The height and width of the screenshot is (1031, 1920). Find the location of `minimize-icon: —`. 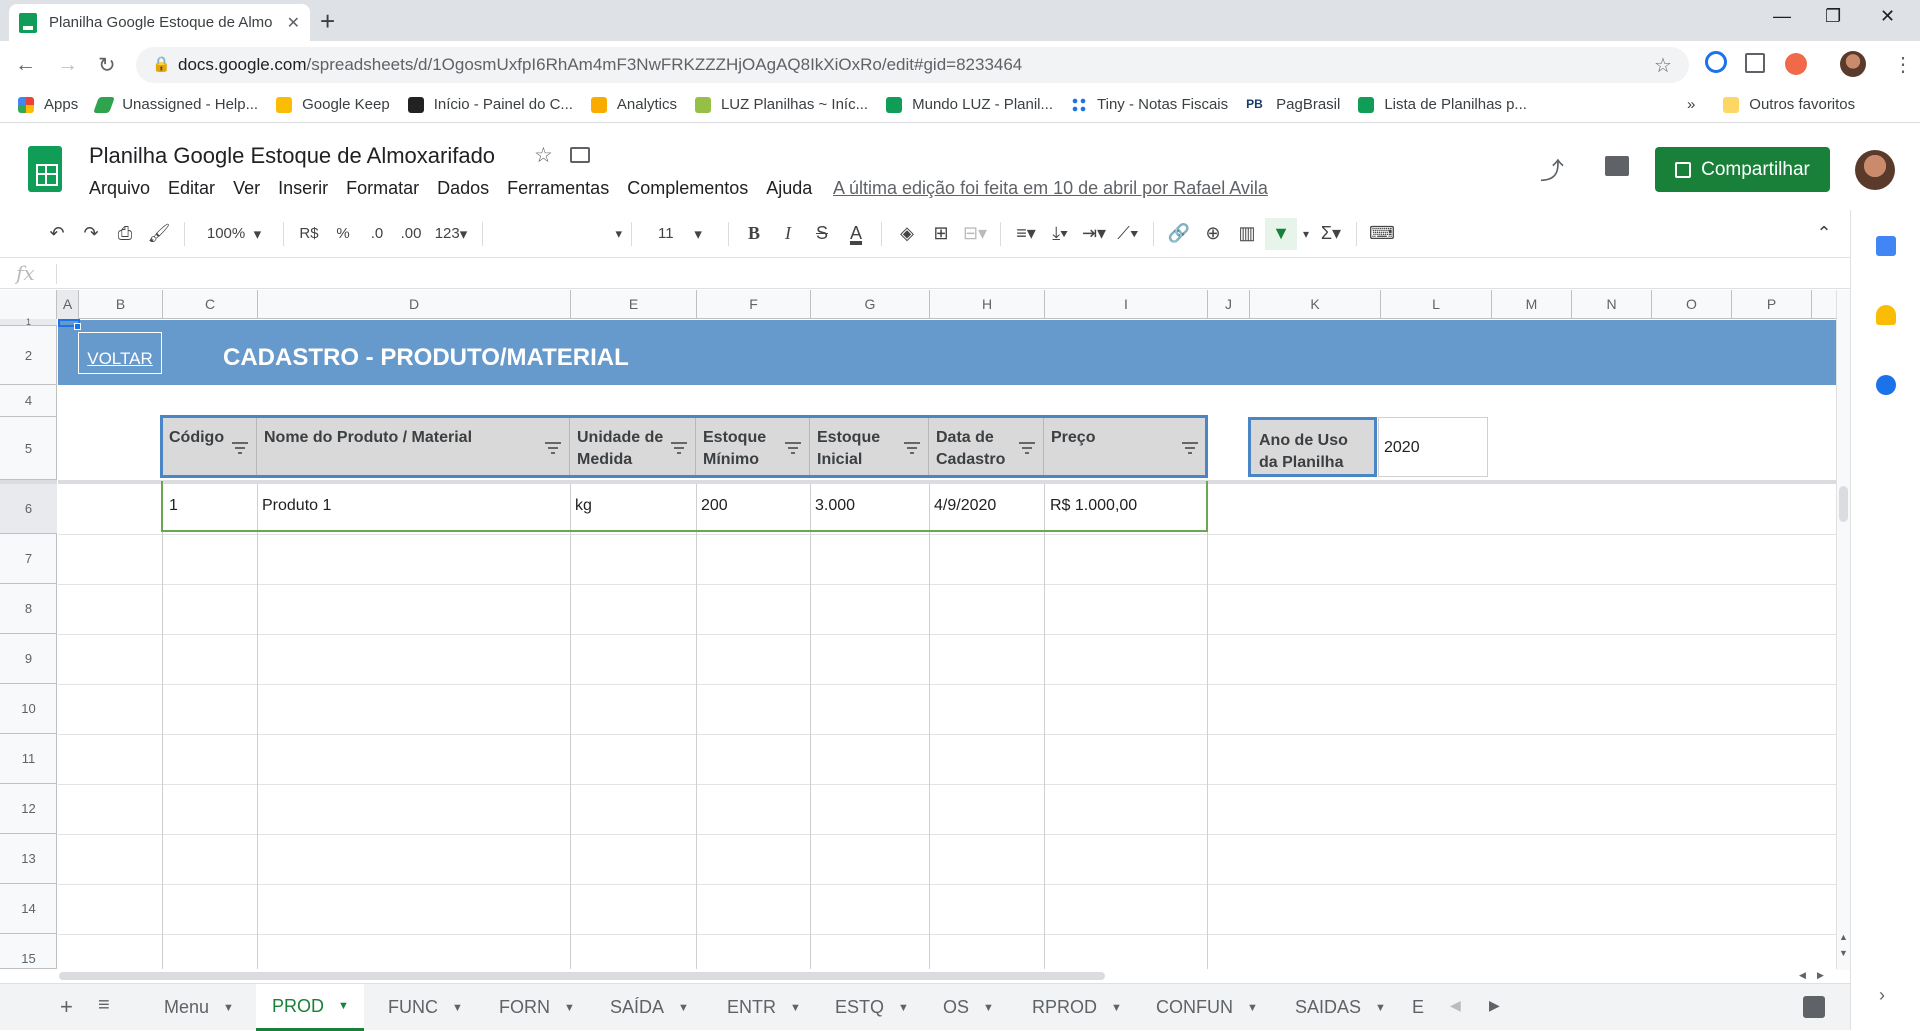

minimize-icon: — is located at coordinates (1782, 16).